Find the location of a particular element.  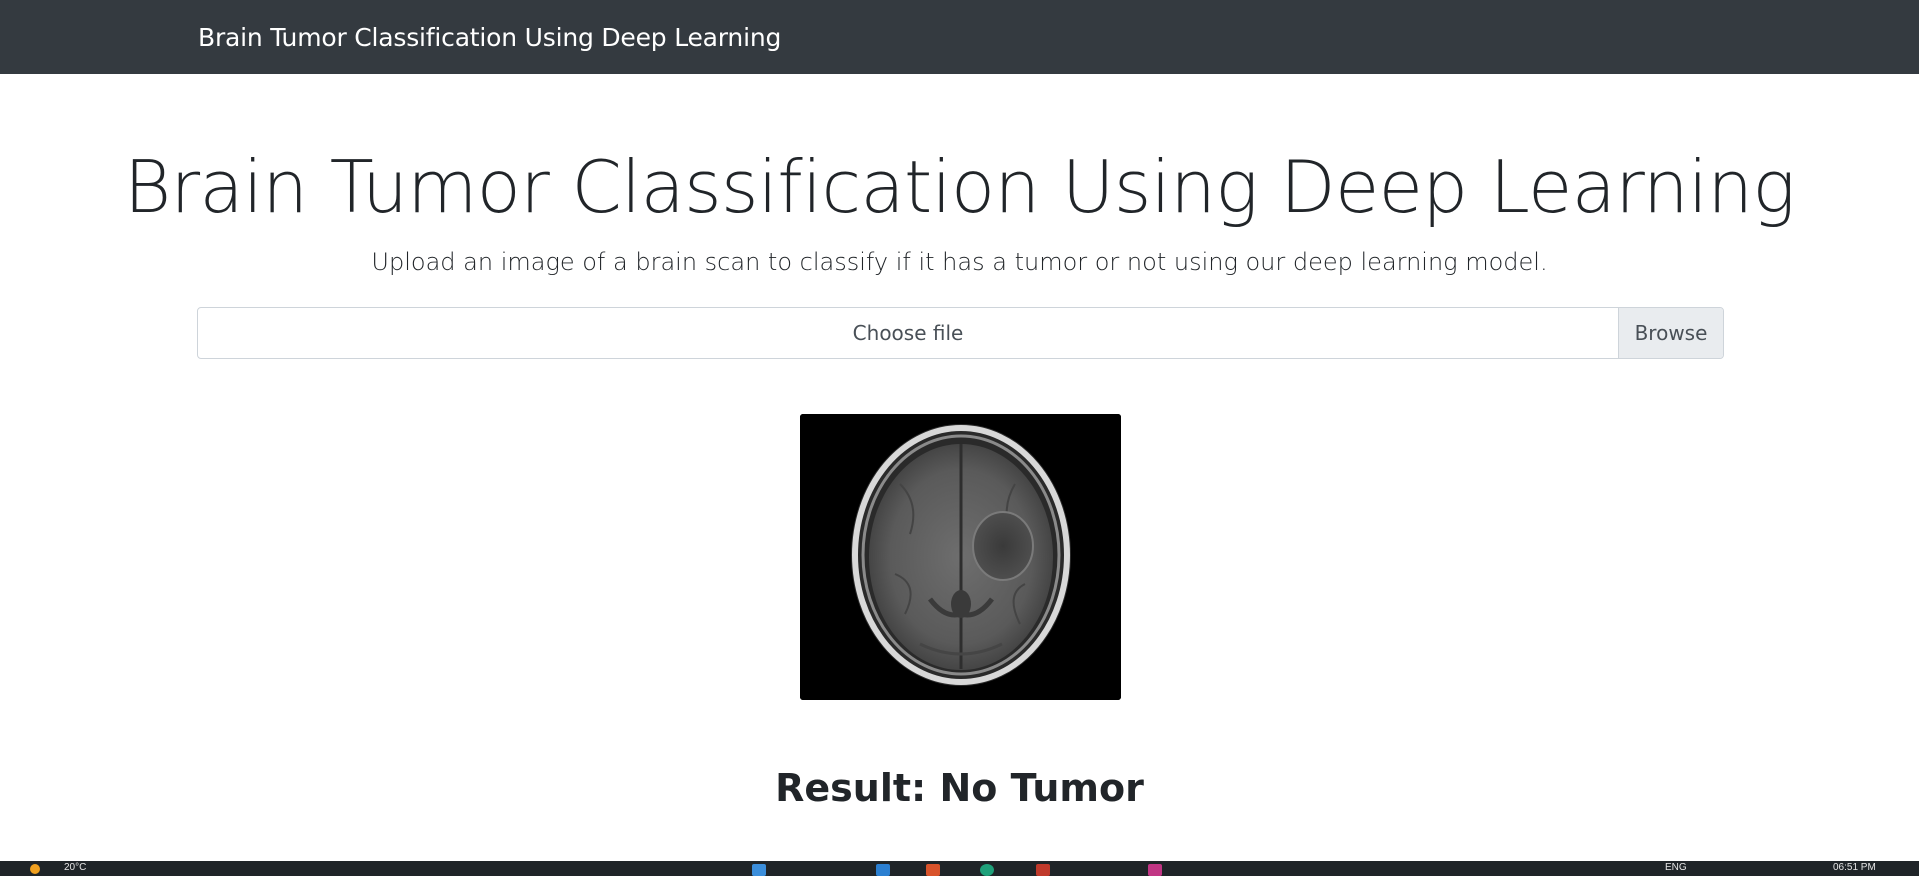

brain-scan-graphic is located at coordinates (960, 557).